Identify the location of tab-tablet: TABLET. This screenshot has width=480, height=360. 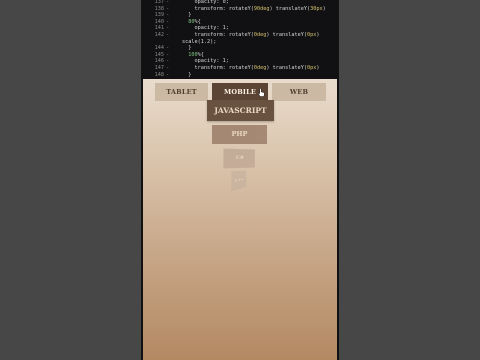
(181, 92).